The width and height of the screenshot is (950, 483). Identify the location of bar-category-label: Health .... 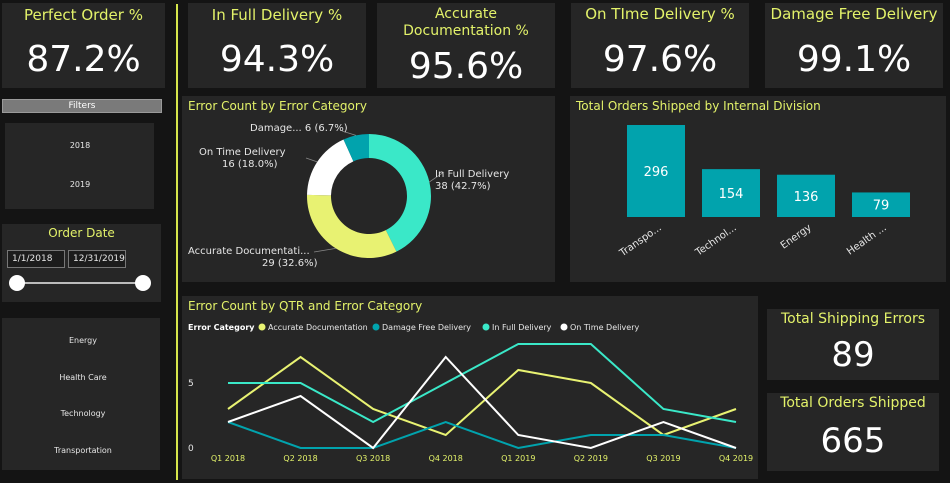
(867, 239).